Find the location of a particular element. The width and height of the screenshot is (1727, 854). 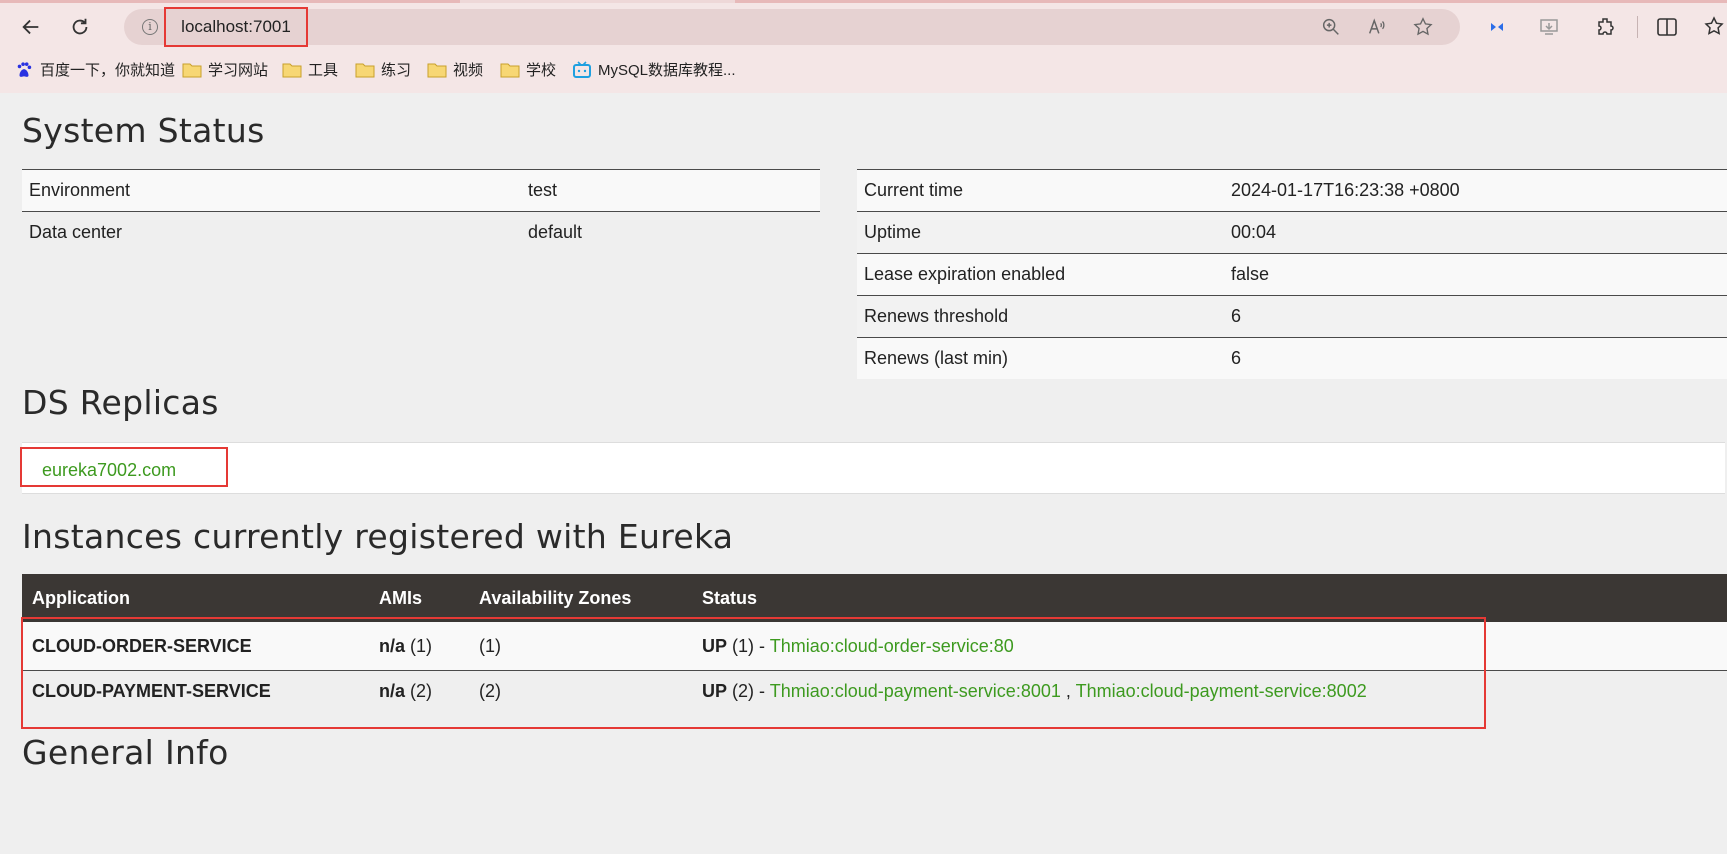

system-status-left-table: Environment test Data center default is located at coordinates (421, 211).